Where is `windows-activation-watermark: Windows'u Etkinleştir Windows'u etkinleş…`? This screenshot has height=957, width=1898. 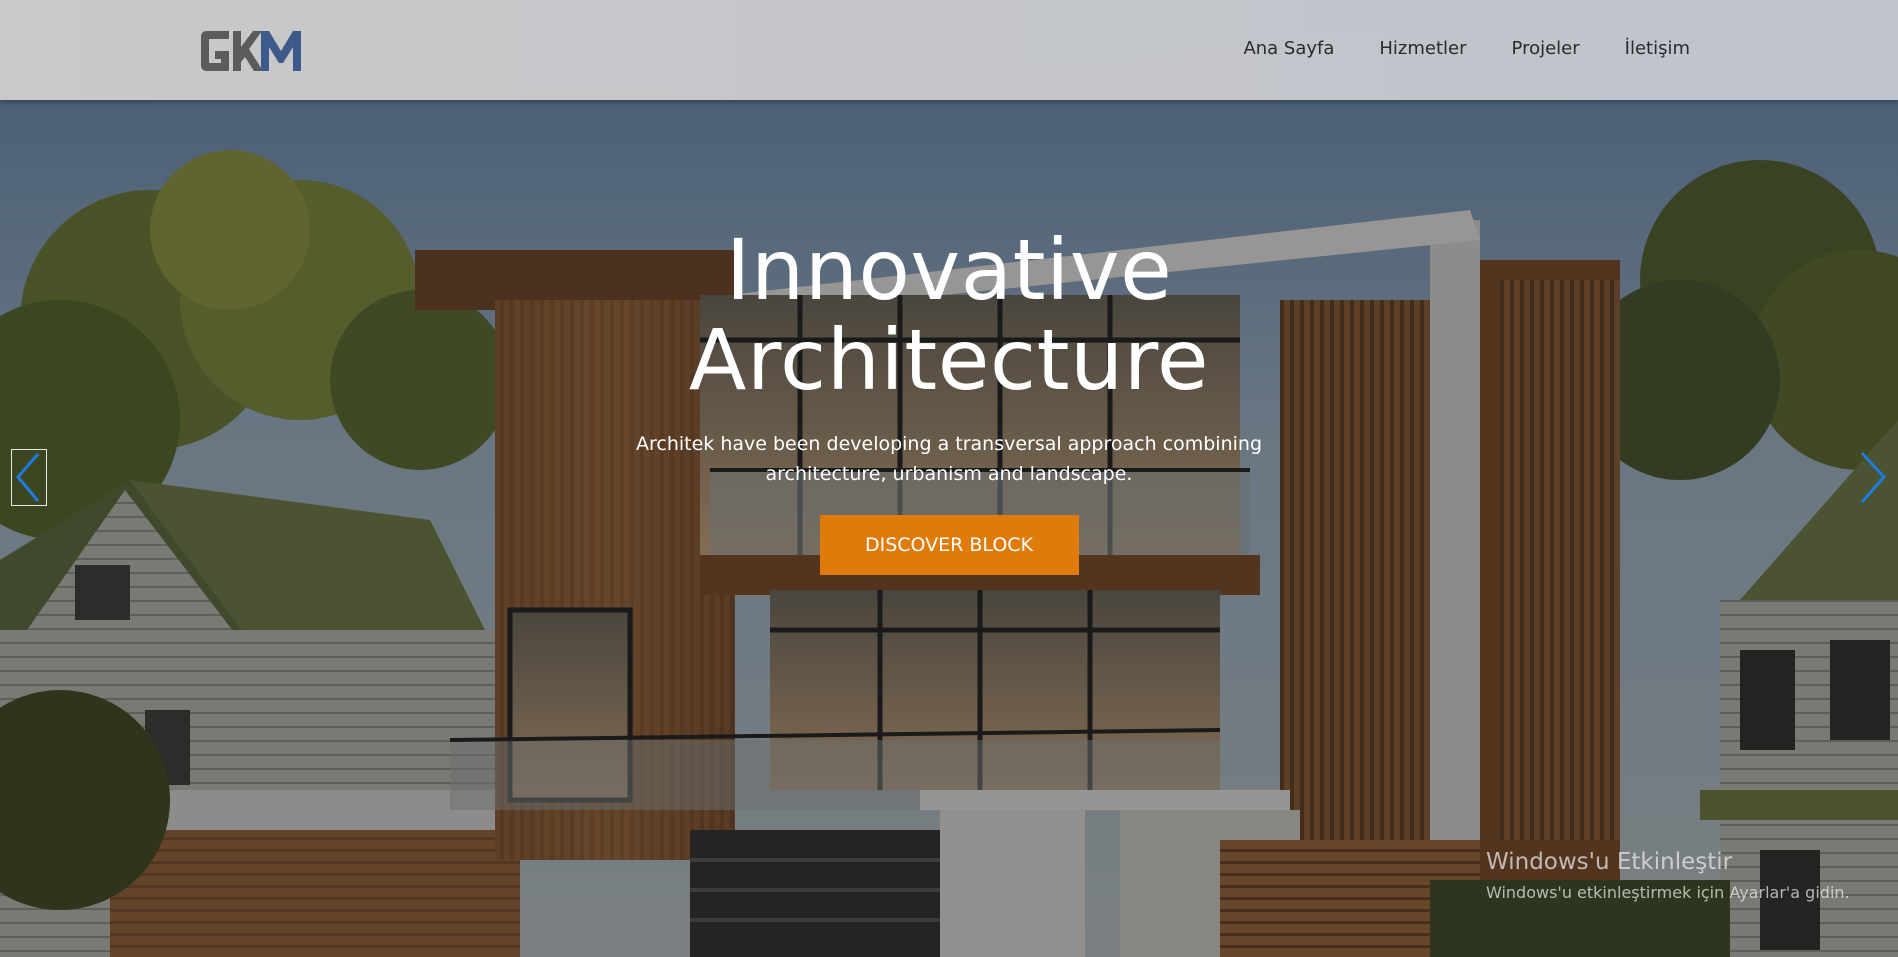
windows-activation-watermark: Windows'u Etkinleştir Windows'u etkinleş… is located at coordinates (1668, 875).